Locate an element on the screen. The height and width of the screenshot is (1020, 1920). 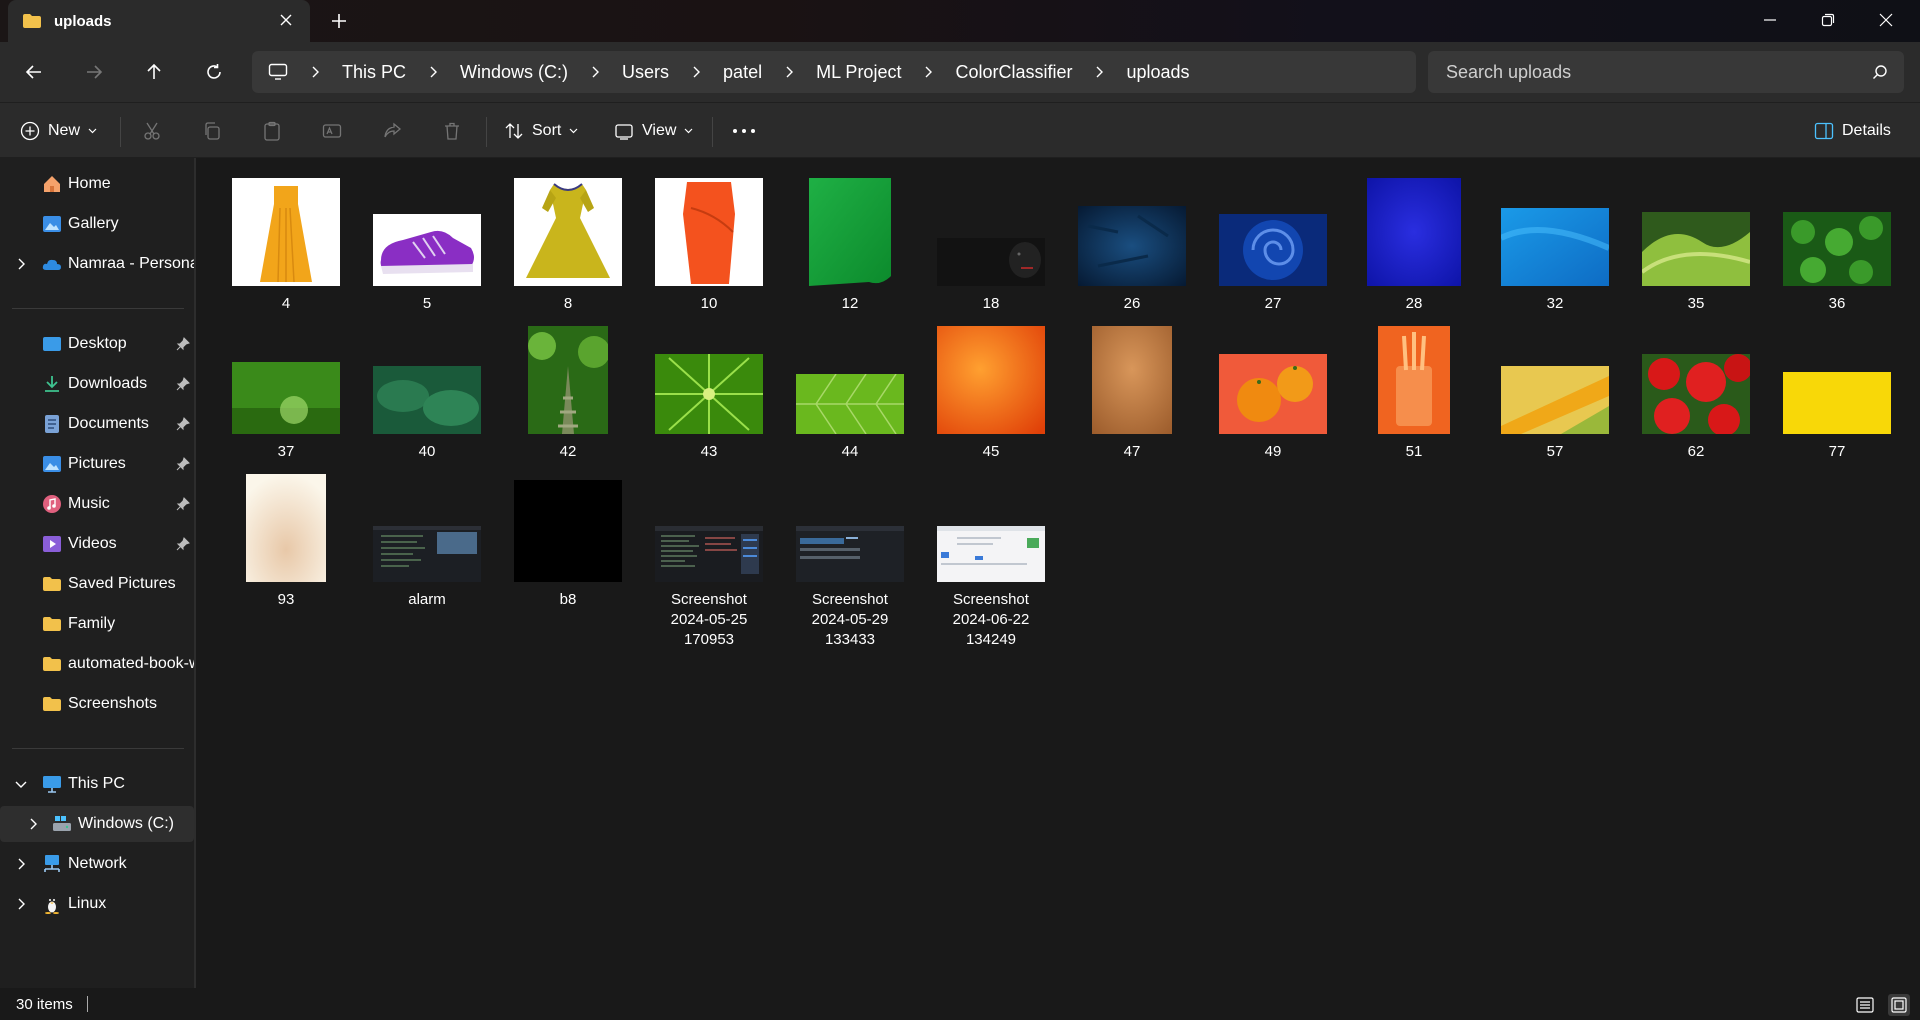
sidebar-item-music: Music is located at coordinates (97, 504).